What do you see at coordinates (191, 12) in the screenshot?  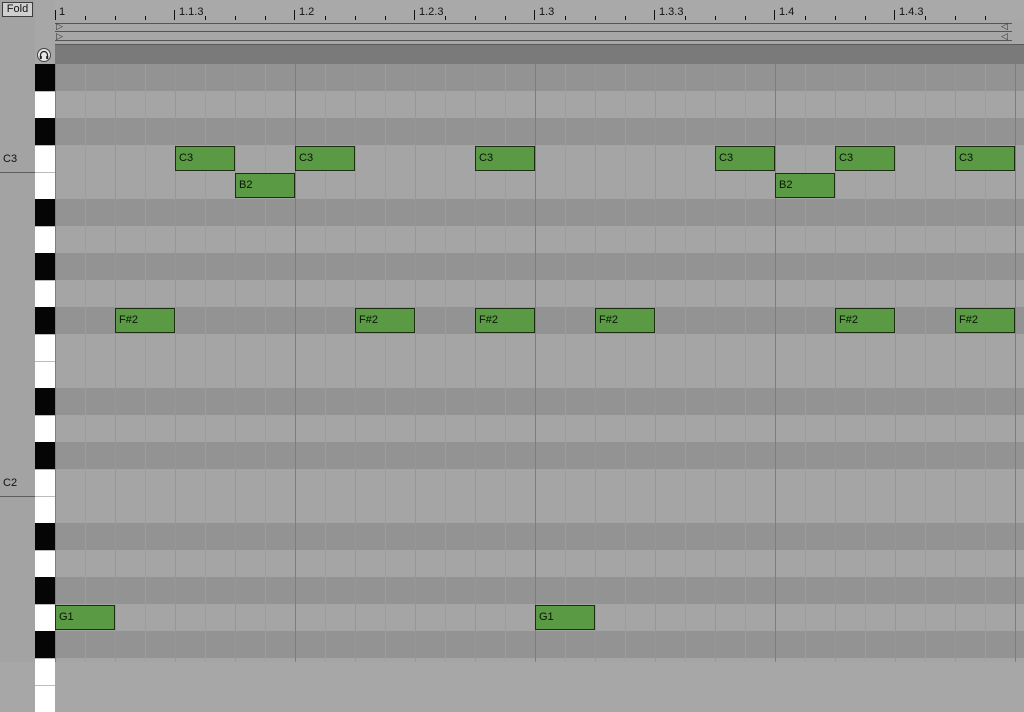 I see `ruler-label: 1.1.3` at bounding box center [191, 12].